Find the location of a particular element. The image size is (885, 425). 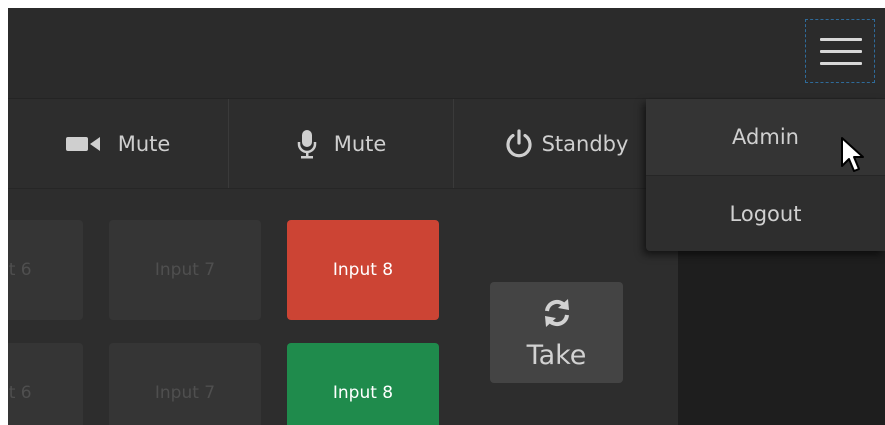

video-mute-button: Mute is located at coordinates (118, 143).